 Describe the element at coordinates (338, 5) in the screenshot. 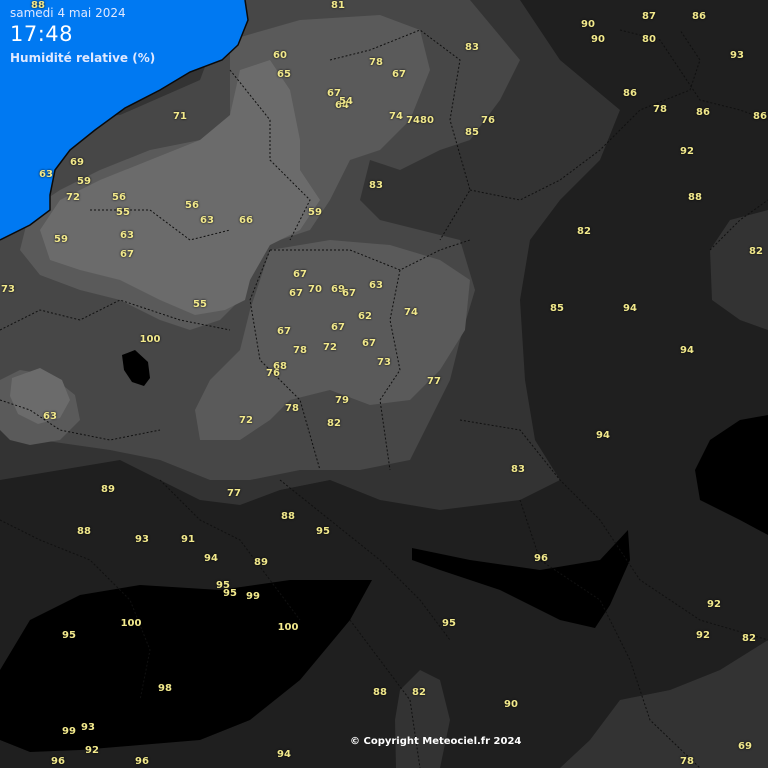

I see `humidity-value-label: 81` at that location.